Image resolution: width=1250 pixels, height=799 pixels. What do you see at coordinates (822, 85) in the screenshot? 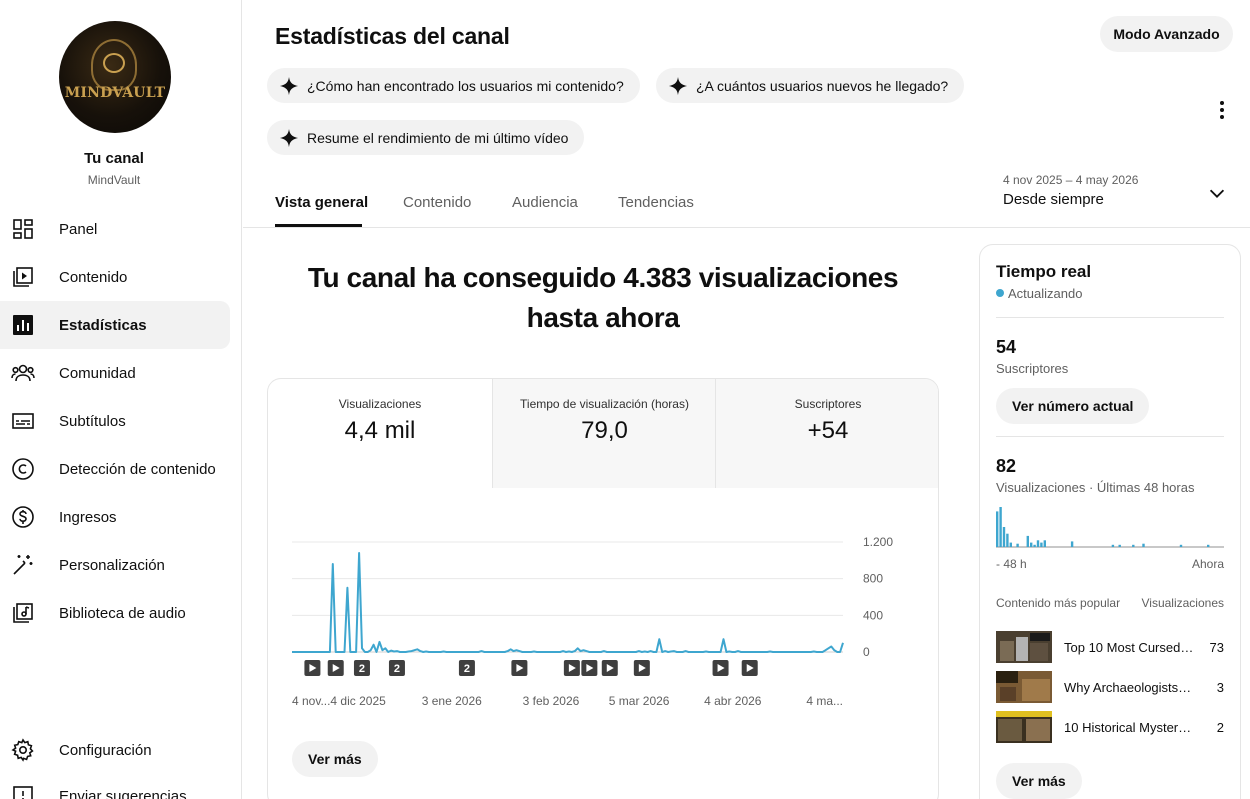
I see `chip-label: ¿A cuántos usuarios nuevos he llegado?` at bounding box center [822, 85].